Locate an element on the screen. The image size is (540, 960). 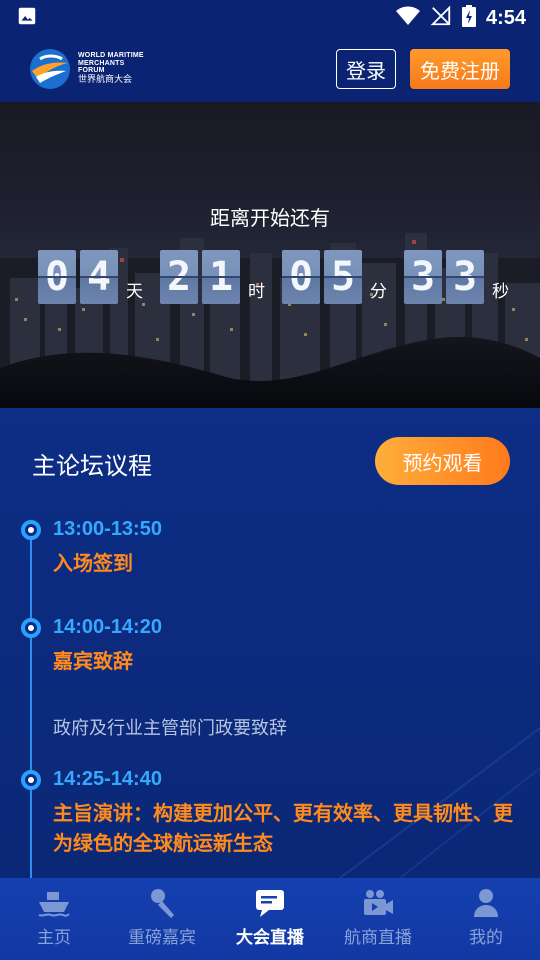
nav-label: 大会直播 is located at coordinates (270, 938).